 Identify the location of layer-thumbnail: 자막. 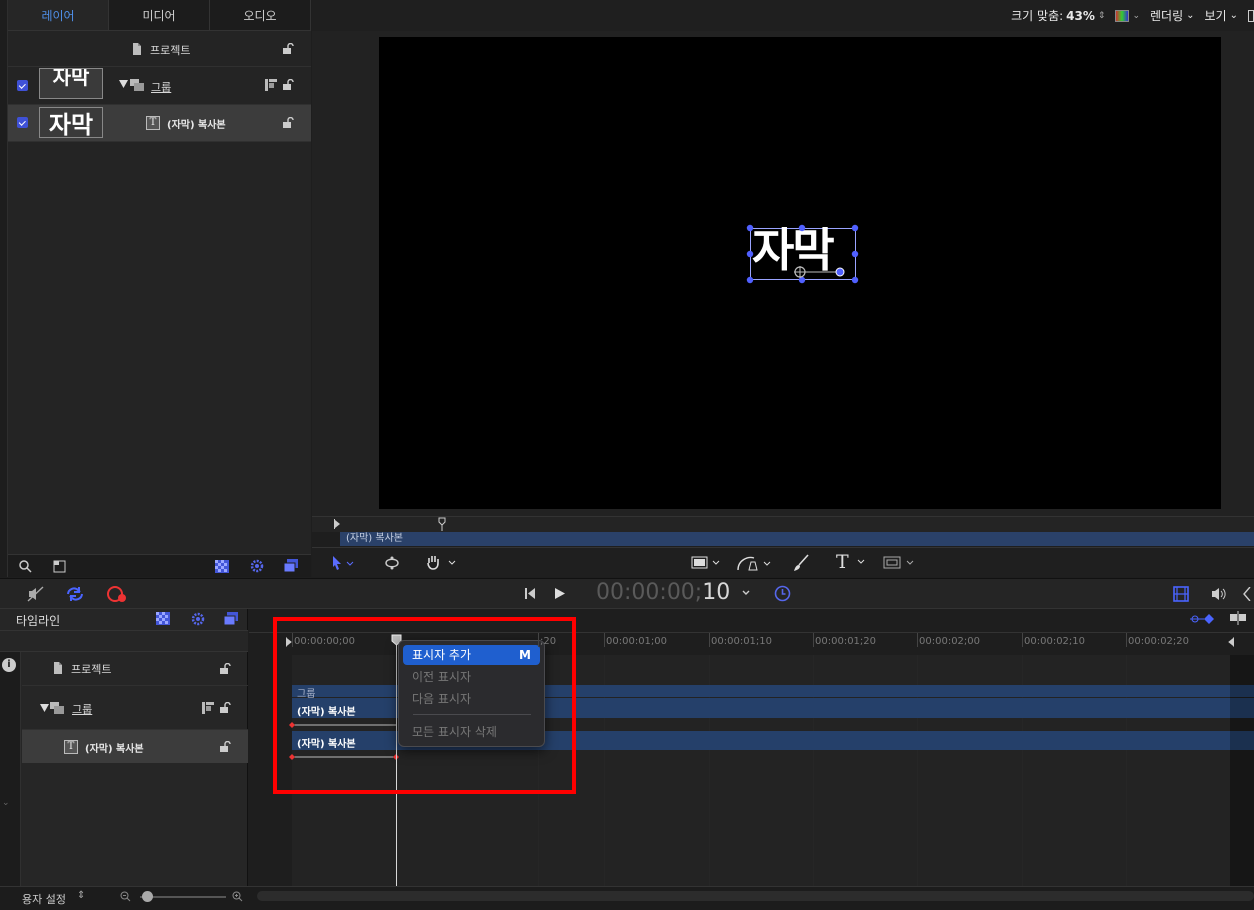
(71, 83).